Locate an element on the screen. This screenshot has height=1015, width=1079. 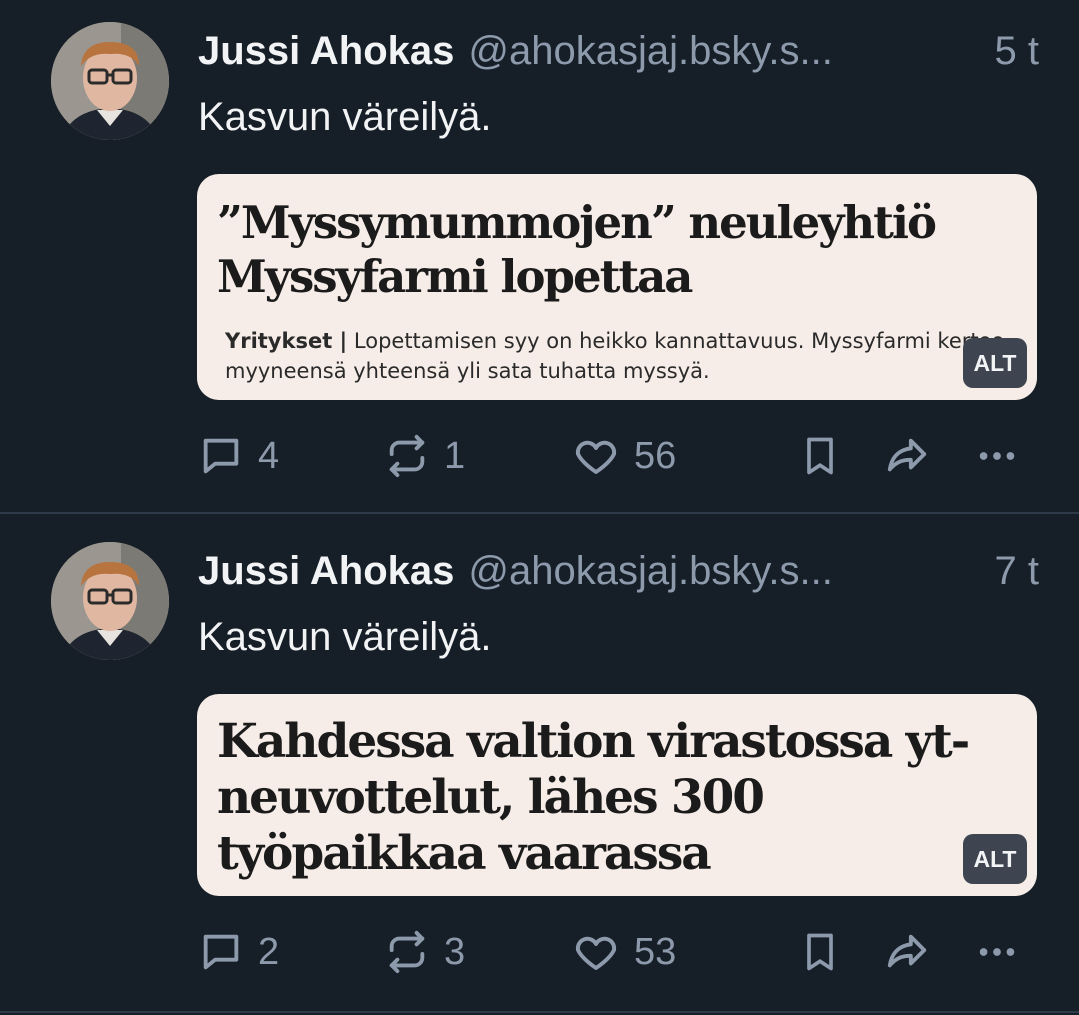
post-header: Jussi Ahokas @ahokasjaj.bsky.s... 7 t is located at coordinates (618, 571).